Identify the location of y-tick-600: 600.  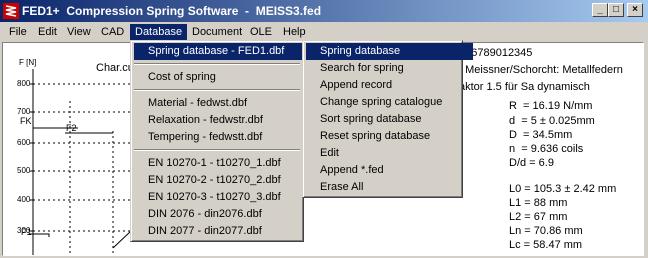
(24, 142).